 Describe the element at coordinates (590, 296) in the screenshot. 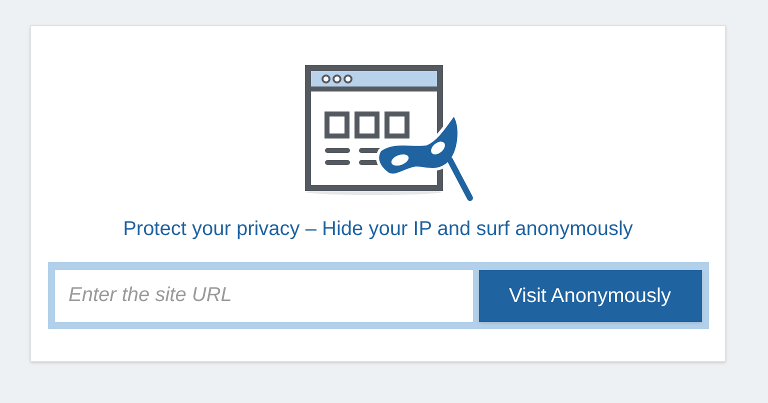

I see `visit-anonymously-button: Visit Anonymously` at that location.